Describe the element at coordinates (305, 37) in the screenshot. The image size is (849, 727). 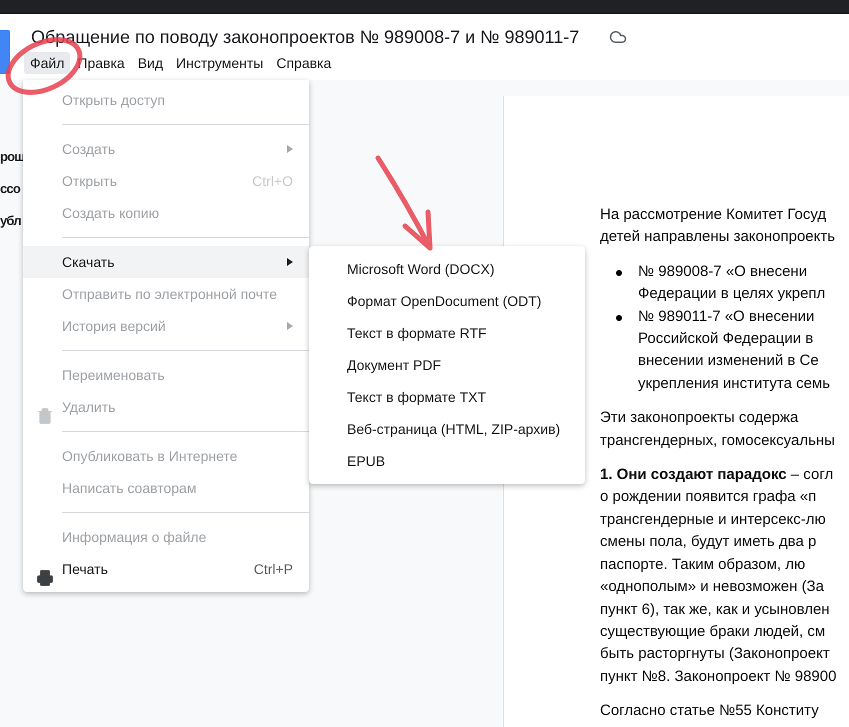
I see `document-title: Обращение по поводу законопроектов № 989008-7 и № 989011-7` at that location.